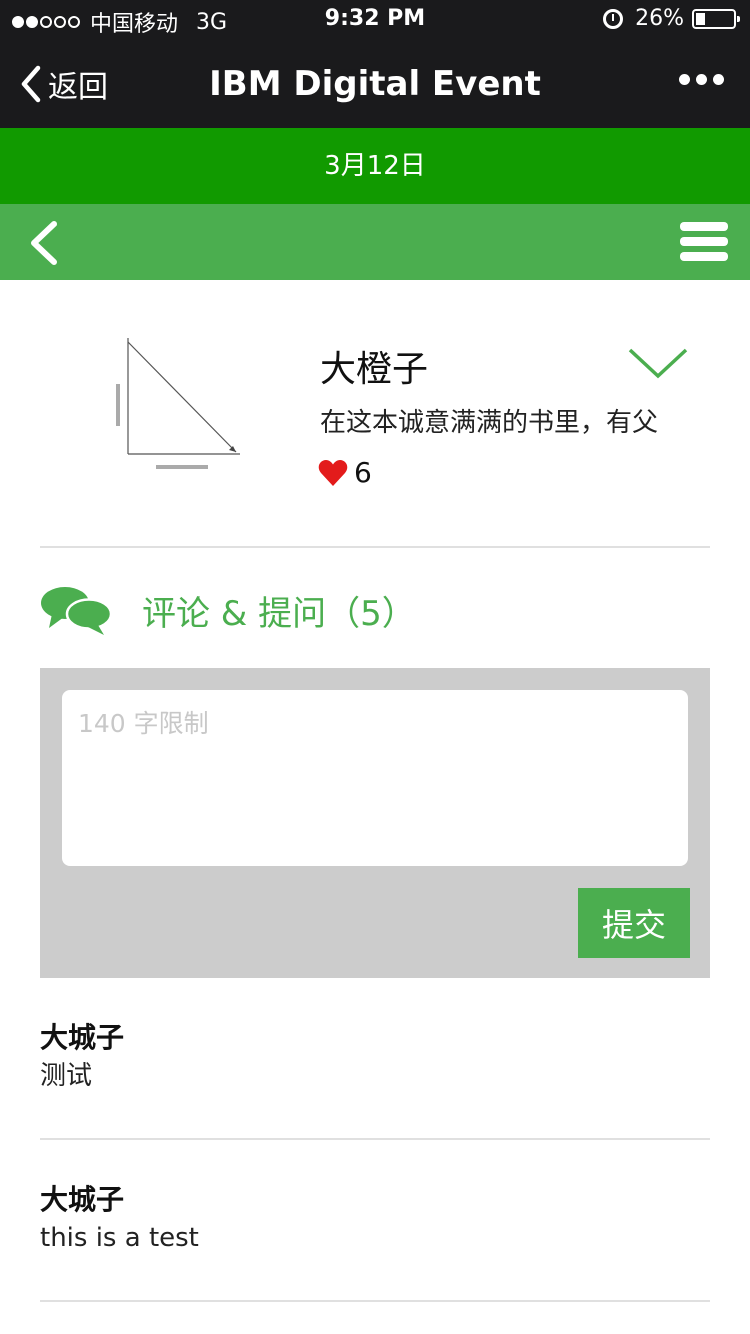 Image resolution: width=750 pixels, height=1334 pixels. Describe the element at coordinates (716, 18) in the screenshot. I see `battery-icon` at that location.